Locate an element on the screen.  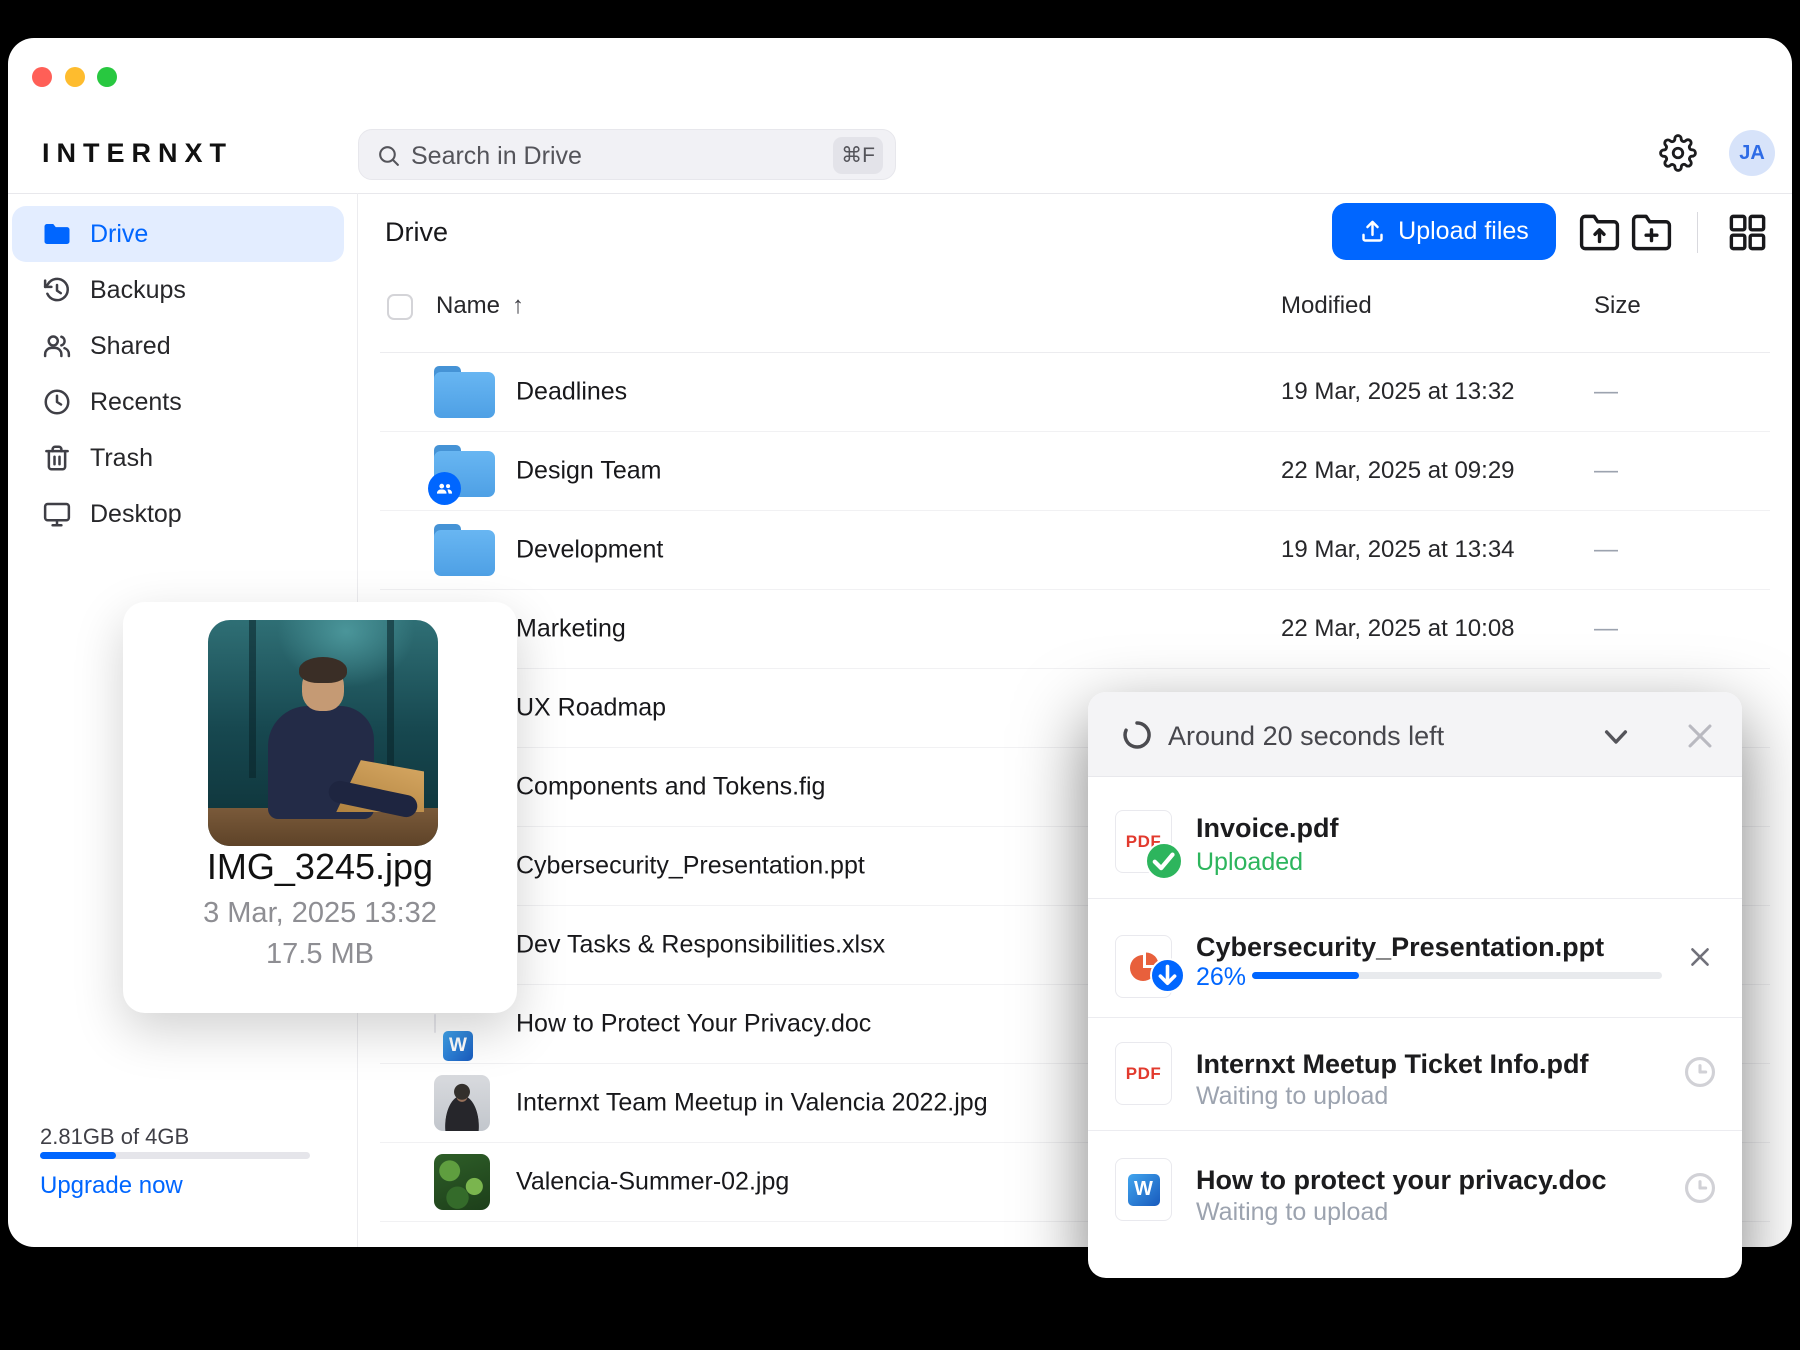
preview-date: 3 Mar, 2025 13:32 is located at coordinates (320, 913).